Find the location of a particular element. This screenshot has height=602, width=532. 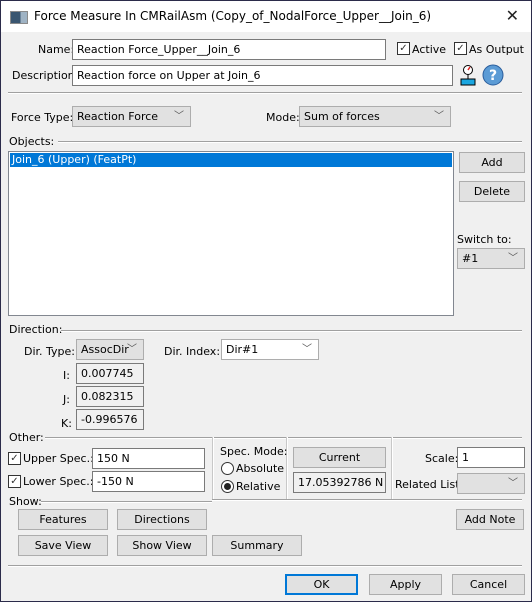

i-label: I: is located at coordinates (66, 375).